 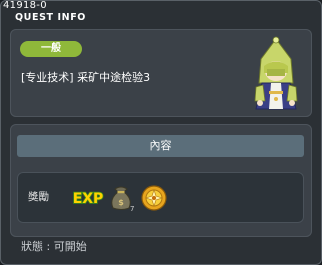 What do you see at coordinates (86, 77) in the screenshot?
I see `quest-name: [专业技术] 采矿中途检验3` at bounding box center [86, 77].